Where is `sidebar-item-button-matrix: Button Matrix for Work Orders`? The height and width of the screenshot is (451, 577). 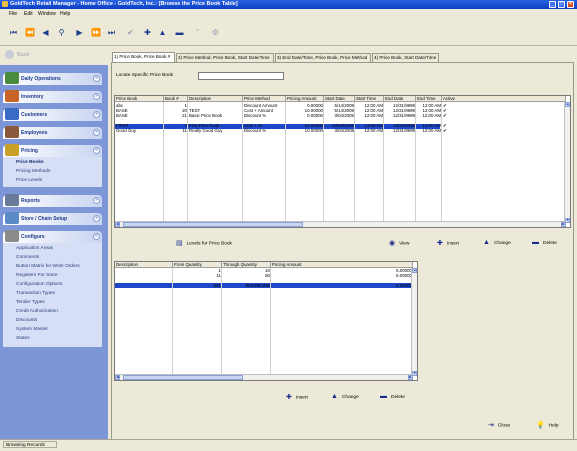 sidebar-item-button-matrix: Button Matrix for Work Orders is located at coordinates (48, 266).